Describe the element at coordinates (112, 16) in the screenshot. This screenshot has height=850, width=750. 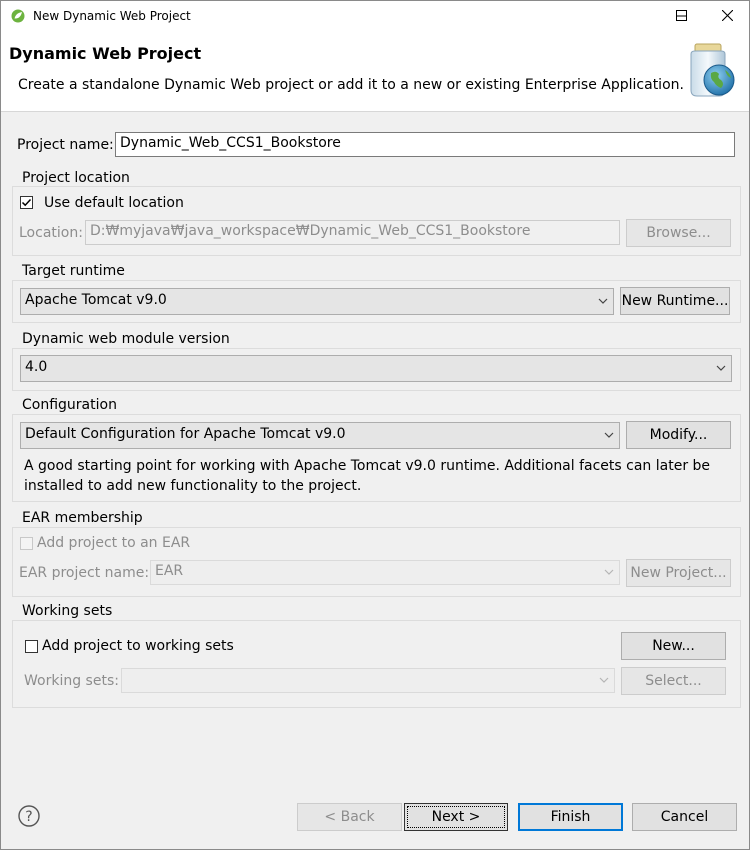
I see `window-title: New Dynamic Web Project` at that location.